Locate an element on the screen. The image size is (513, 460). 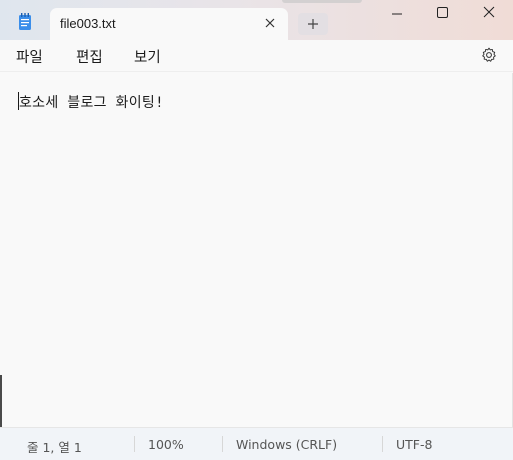
tab-title: file003.txt is located at coordinates (88, 23).